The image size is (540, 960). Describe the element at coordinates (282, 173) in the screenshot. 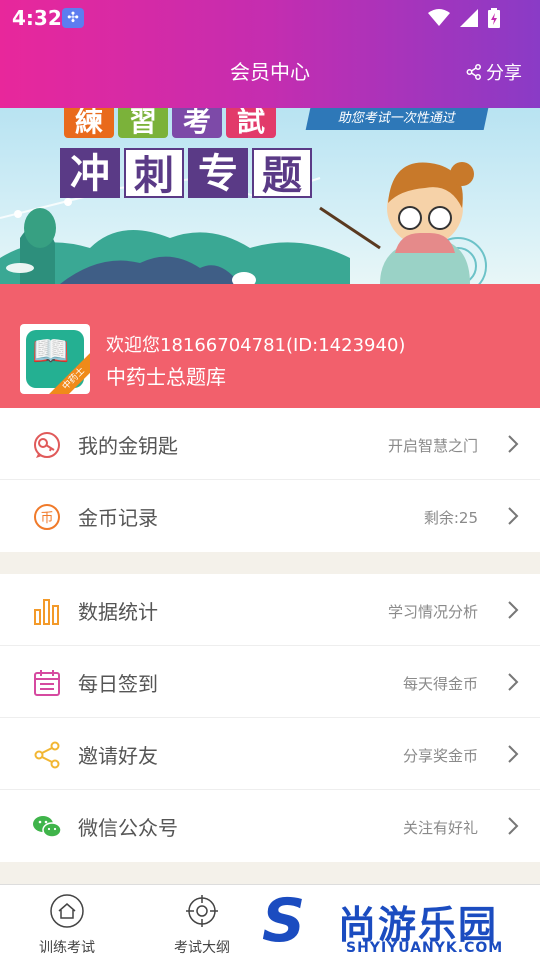

I see `banner-char: 题` at that location.